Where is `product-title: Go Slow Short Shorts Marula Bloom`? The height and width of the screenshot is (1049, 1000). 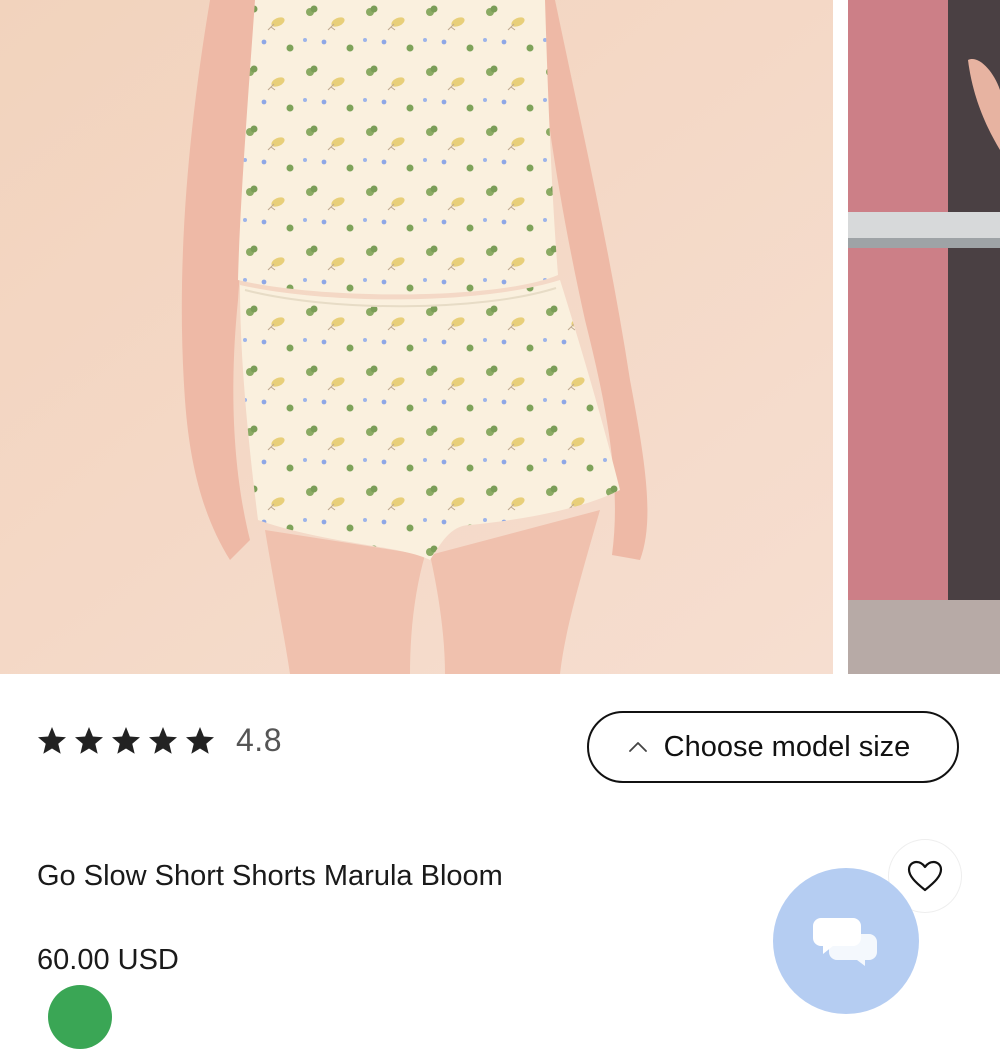
product-title: Go Slow Short Shorts Marula Bloom is located at coordinates (270, 876).